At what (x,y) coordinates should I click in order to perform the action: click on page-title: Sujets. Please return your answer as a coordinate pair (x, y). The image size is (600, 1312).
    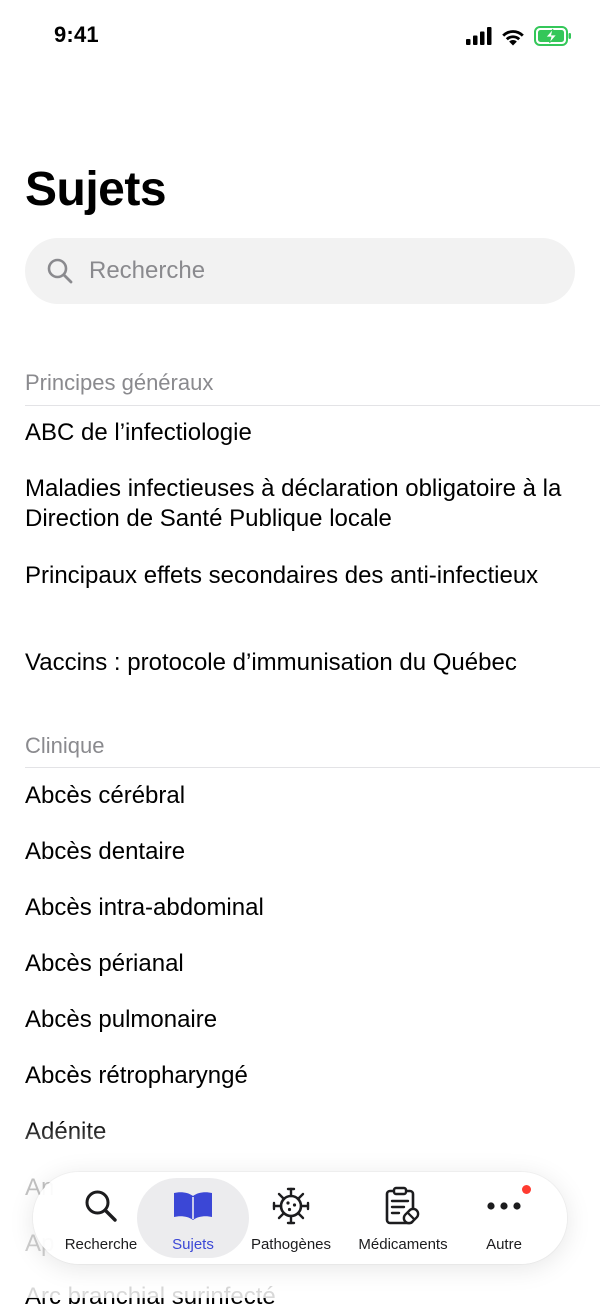
    Looking at the image, I should click on (96, 189).